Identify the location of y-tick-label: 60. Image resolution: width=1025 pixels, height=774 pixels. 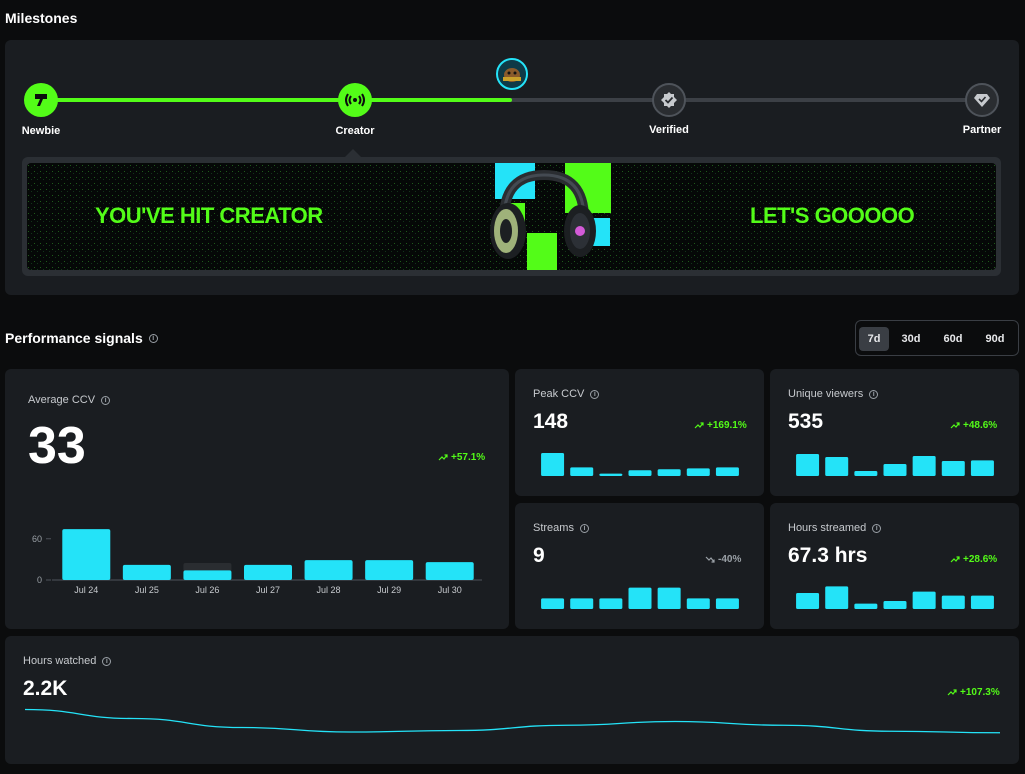
(37, 539).